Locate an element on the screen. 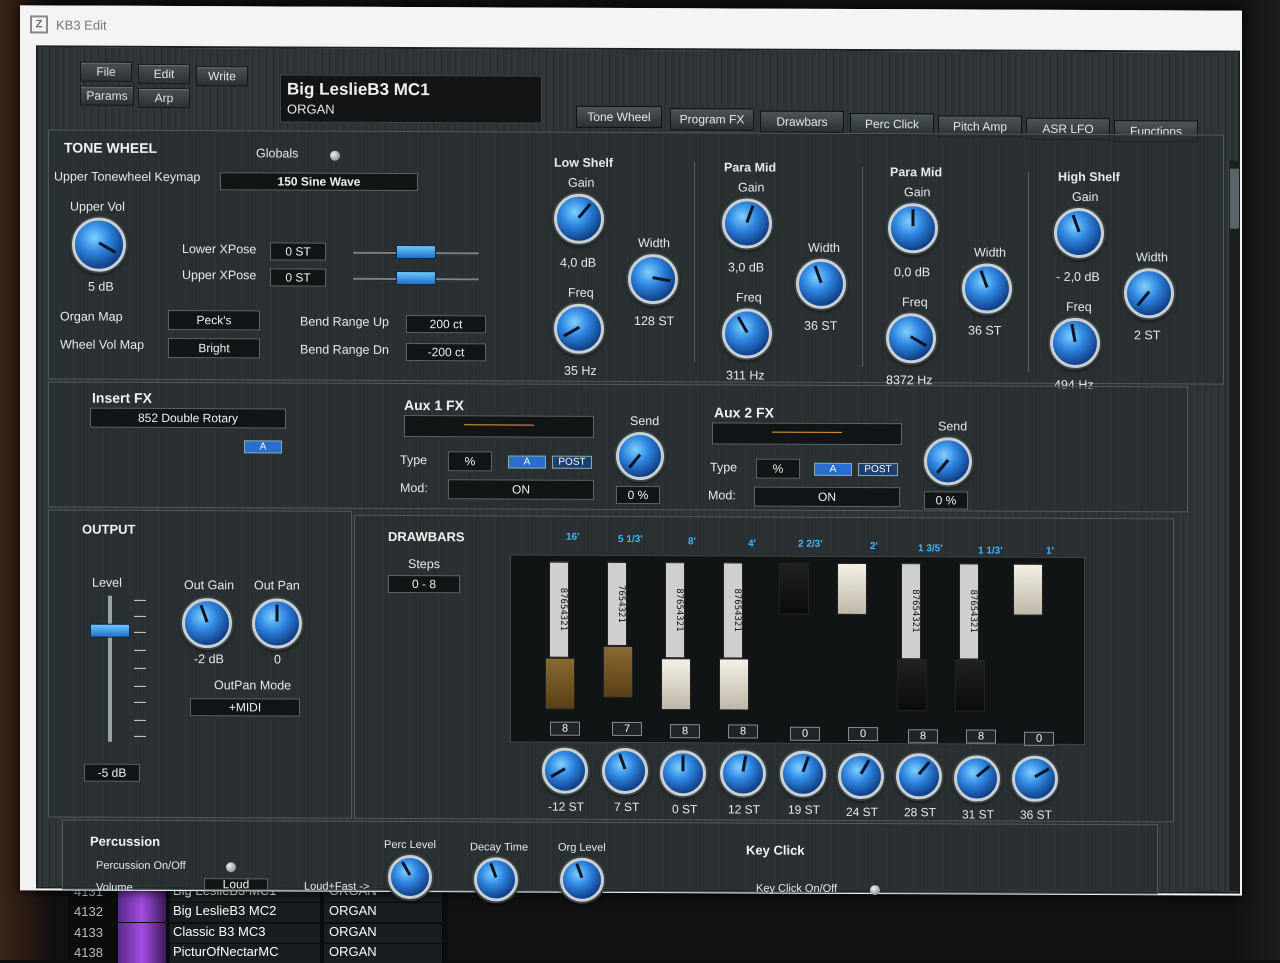 This screenshot has width=1280, height=963. high-shelf-width-knob is located at coordinates (1149, 293).